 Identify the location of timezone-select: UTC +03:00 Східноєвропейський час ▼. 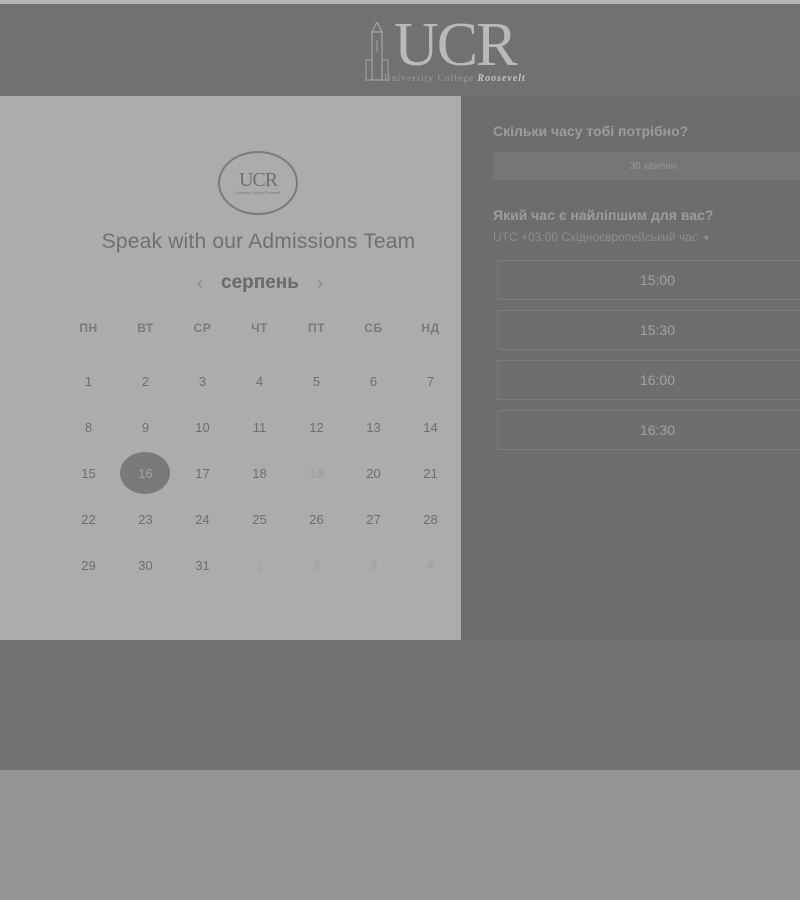
(602, 237).